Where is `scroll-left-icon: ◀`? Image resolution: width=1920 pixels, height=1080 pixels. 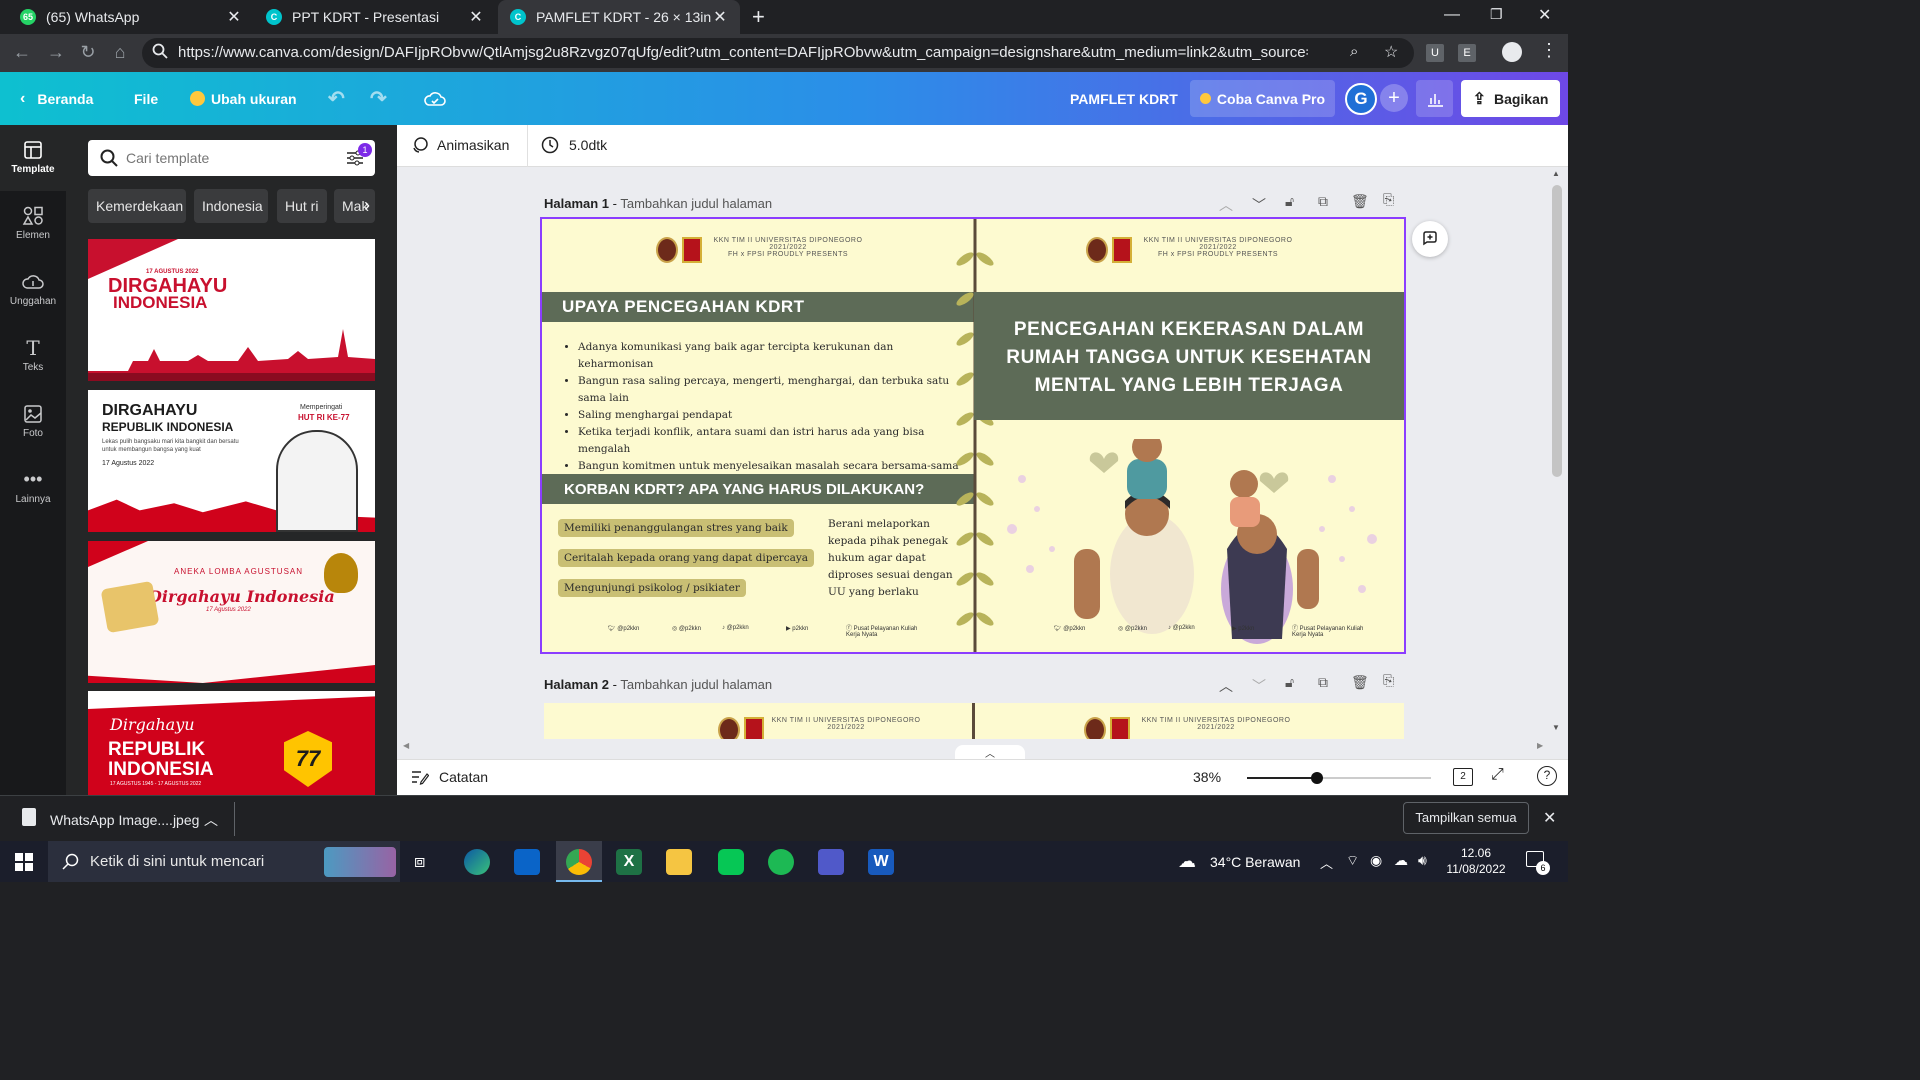 scroll-left-icon: ◀ is located at coordinates (406, 745).